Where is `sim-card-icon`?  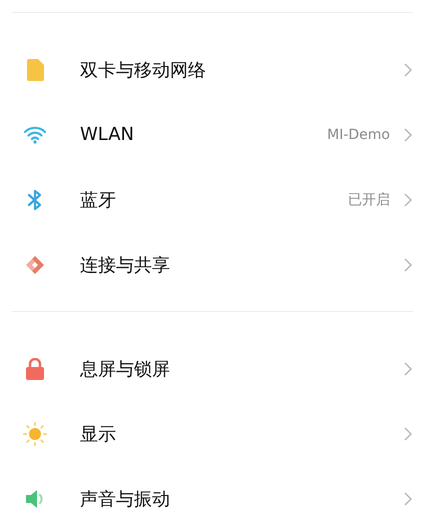 sim-card-icon is located at coordinates (35, 69).